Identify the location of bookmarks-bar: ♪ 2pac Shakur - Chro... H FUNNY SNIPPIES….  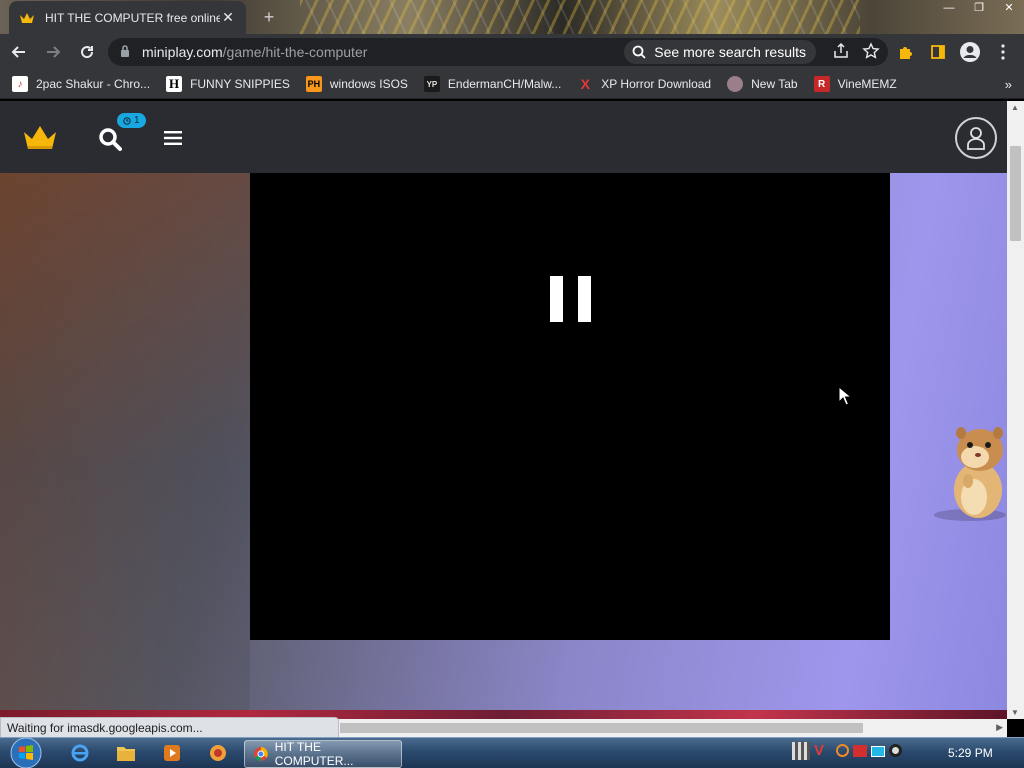
(512, 84).